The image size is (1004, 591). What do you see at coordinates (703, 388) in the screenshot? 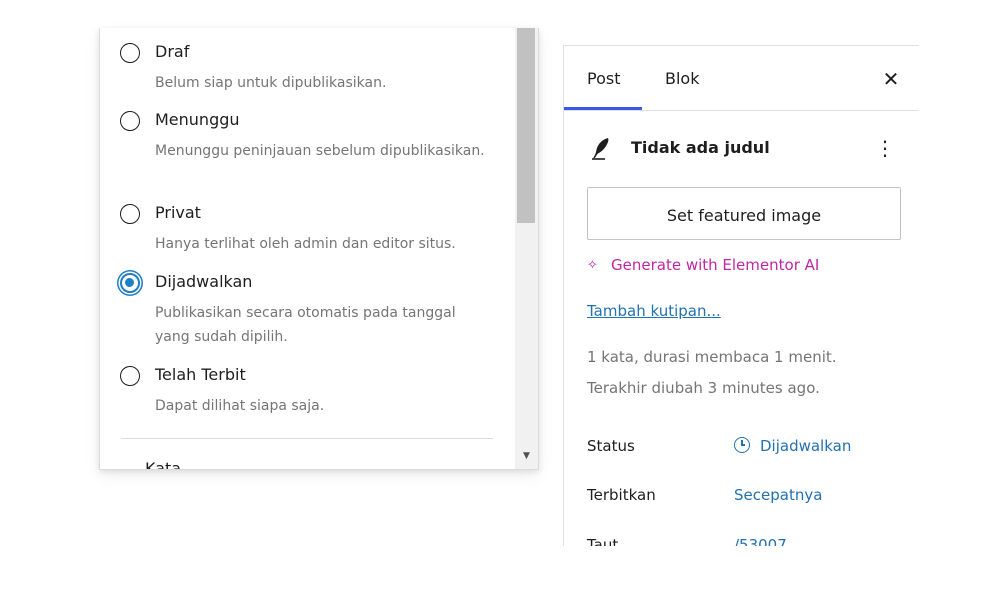
I see `last-modified-text: Terakhir diubah 3 minutes ago.` at bounding box center [703, 388].